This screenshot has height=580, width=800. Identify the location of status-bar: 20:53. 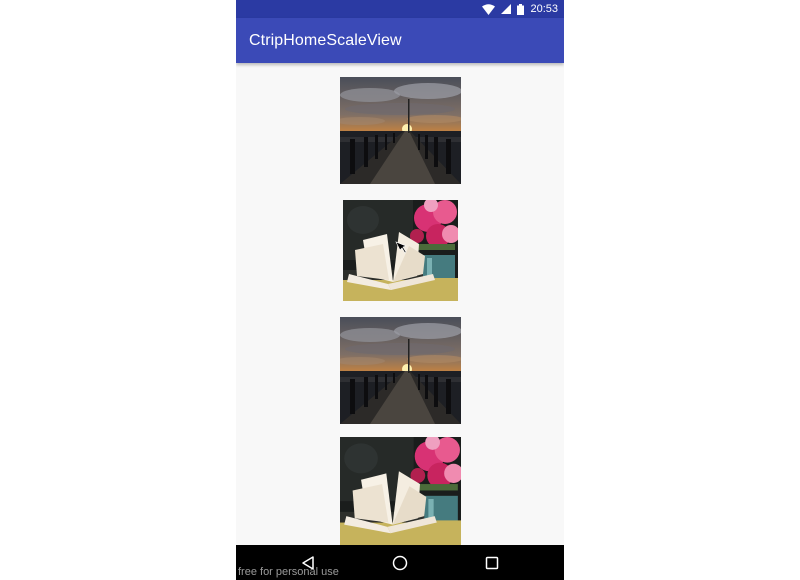
(400, 9).